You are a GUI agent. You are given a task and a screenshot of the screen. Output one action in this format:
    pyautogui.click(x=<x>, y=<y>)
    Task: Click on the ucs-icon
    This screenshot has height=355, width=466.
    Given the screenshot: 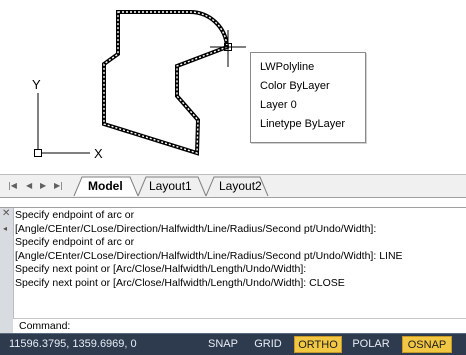 What is the action you would take?
    pyautogui.click(x=62, y=125)
    